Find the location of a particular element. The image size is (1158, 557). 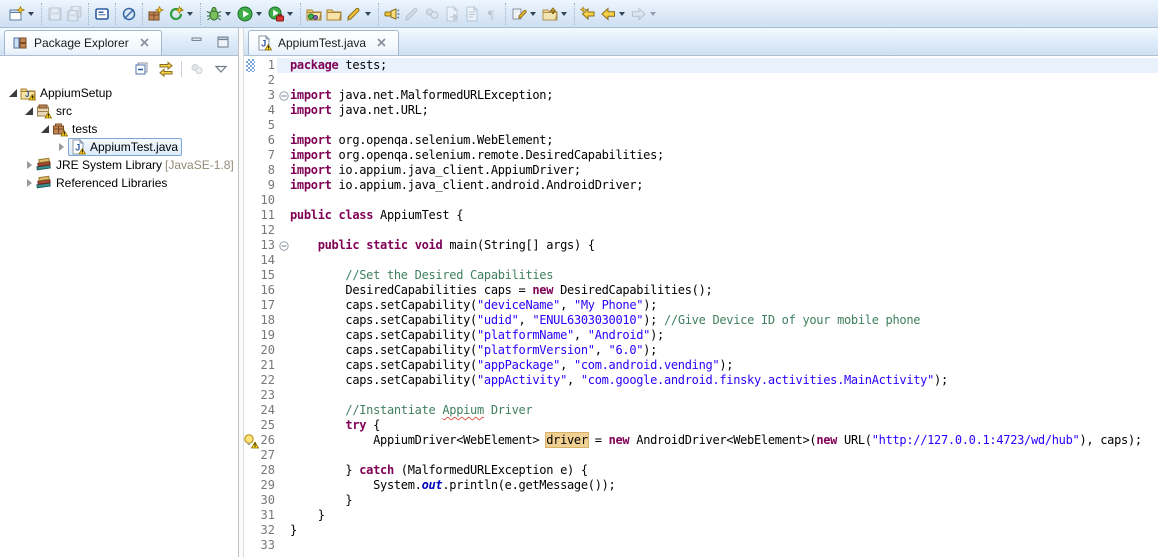

code-text: System.out.println(e.getMessage()); is located at coordinates (453, 485).